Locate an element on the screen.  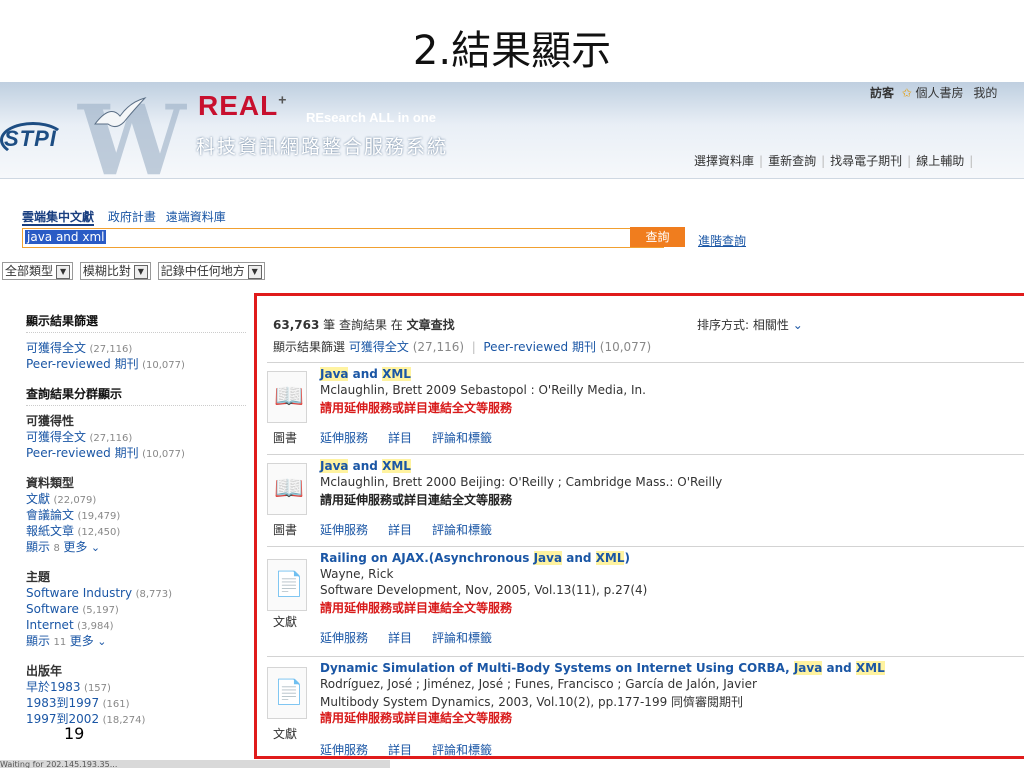
facet-item-count: (18,274) is located at coordinates (124, 720).